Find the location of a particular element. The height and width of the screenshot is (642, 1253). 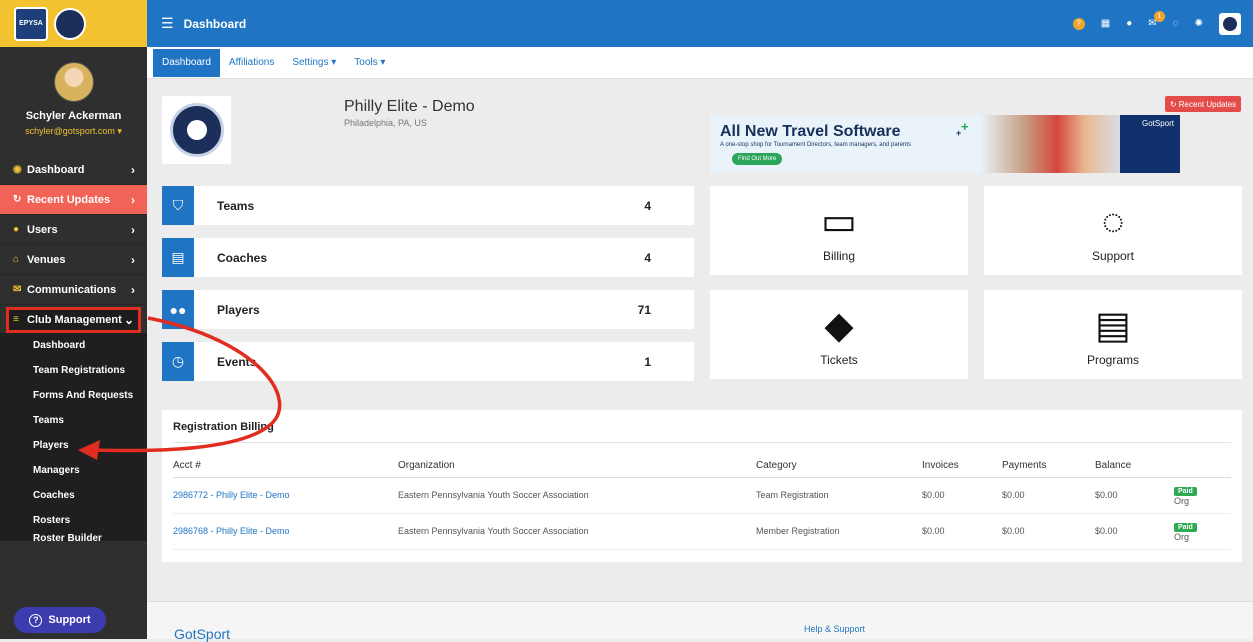

credit-card-icon: ▭ is located at coordinates (839, 222).